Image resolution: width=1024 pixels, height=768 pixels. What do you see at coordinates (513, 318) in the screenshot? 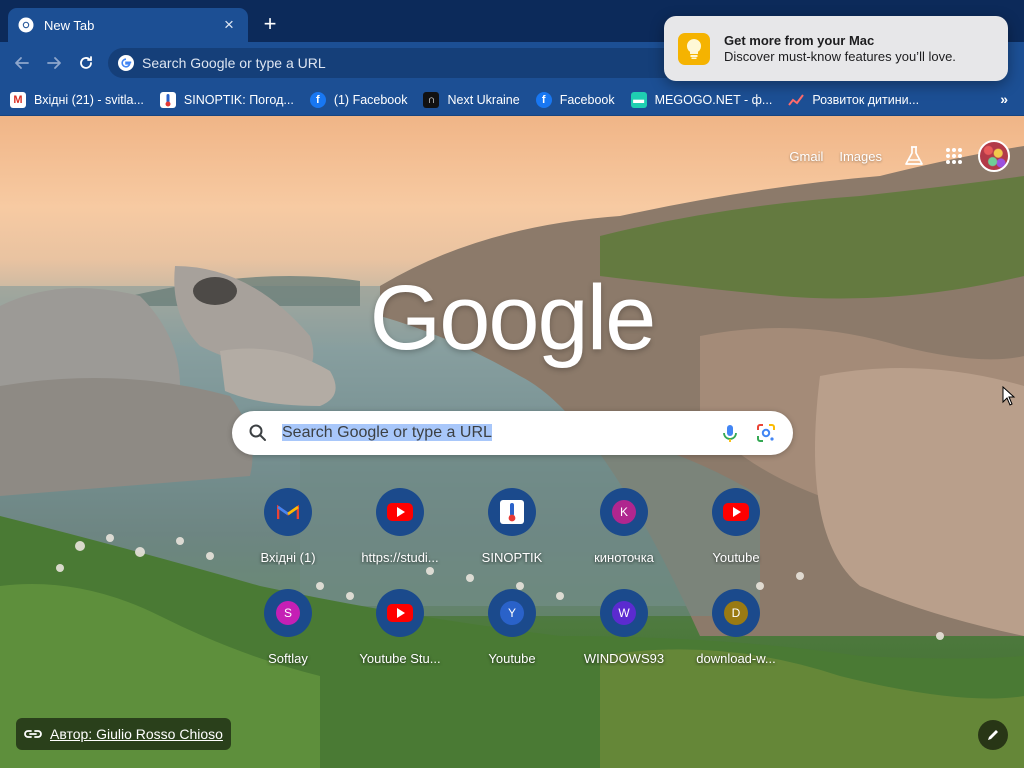
I see `google-logo: Google` at bounding box center [513, 318].